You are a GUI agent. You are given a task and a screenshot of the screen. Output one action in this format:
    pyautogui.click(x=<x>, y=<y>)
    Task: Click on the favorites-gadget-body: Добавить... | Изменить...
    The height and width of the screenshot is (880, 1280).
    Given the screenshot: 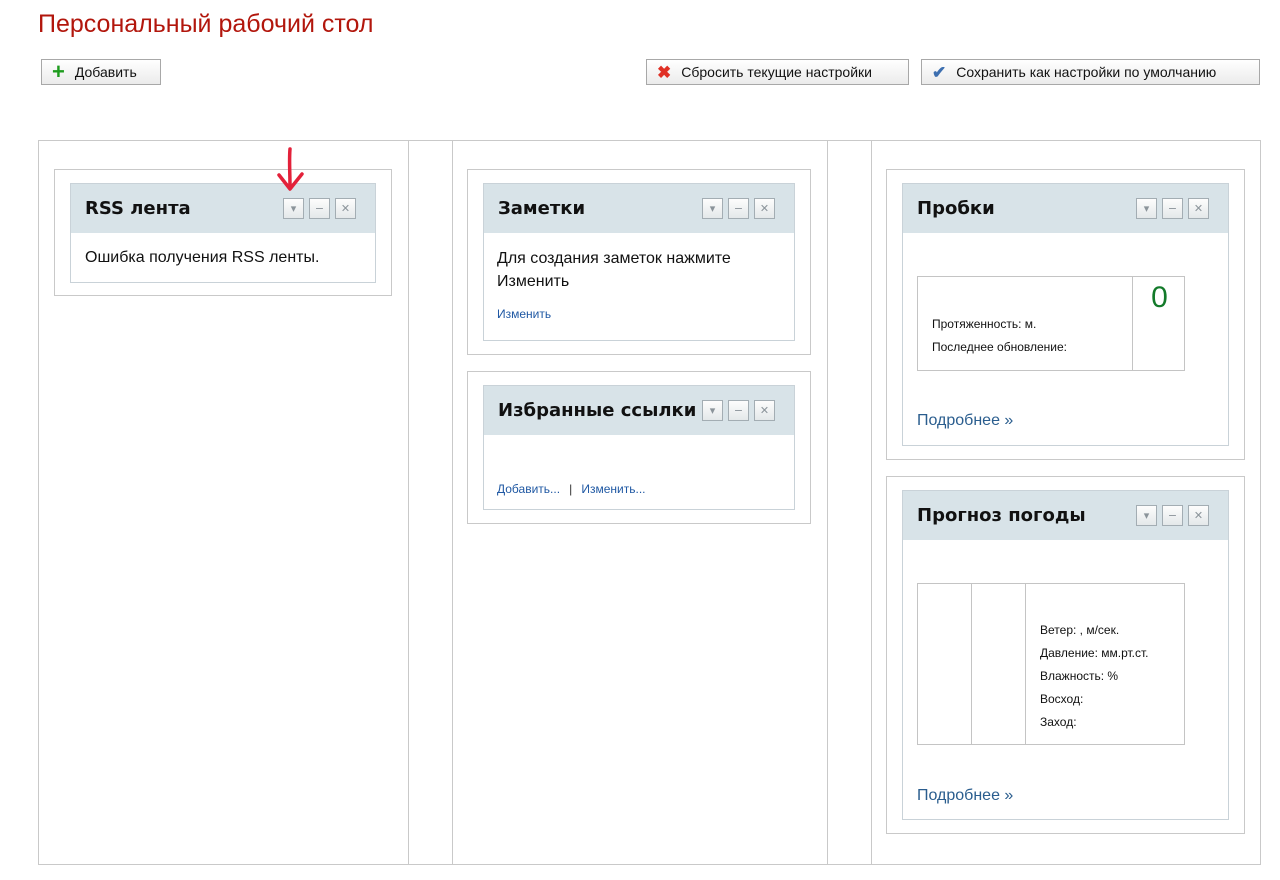 What is the action you would take?
    pyautogui.click(x=639, y=466)
    